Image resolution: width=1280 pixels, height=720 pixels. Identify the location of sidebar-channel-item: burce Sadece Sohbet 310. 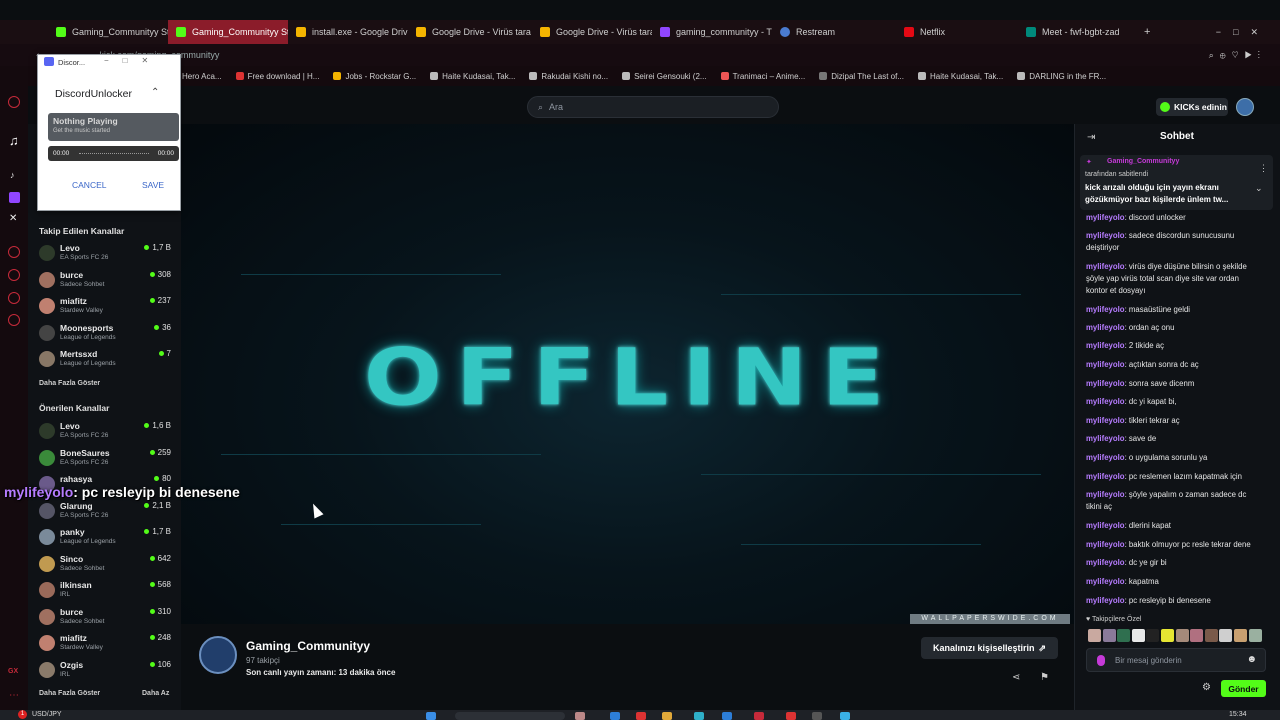
(106, 618).